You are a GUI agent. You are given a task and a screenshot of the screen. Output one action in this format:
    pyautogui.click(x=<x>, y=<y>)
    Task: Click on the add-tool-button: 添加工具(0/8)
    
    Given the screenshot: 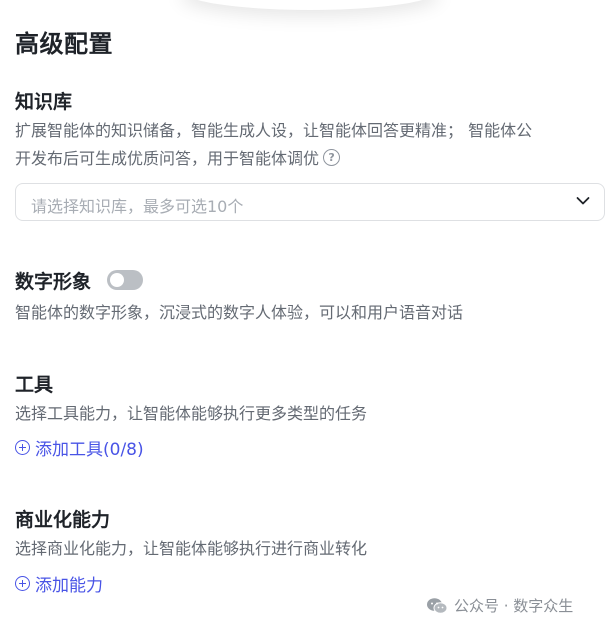 What is the action you would take?
    pyautogui.click(x=79, y=447)
    